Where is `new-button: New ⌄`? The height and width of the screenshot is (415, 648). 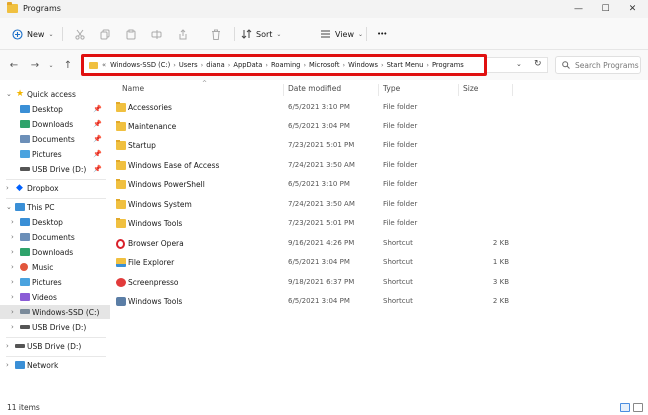
new-button: New ⌄ is located at coordinates (32, 34).